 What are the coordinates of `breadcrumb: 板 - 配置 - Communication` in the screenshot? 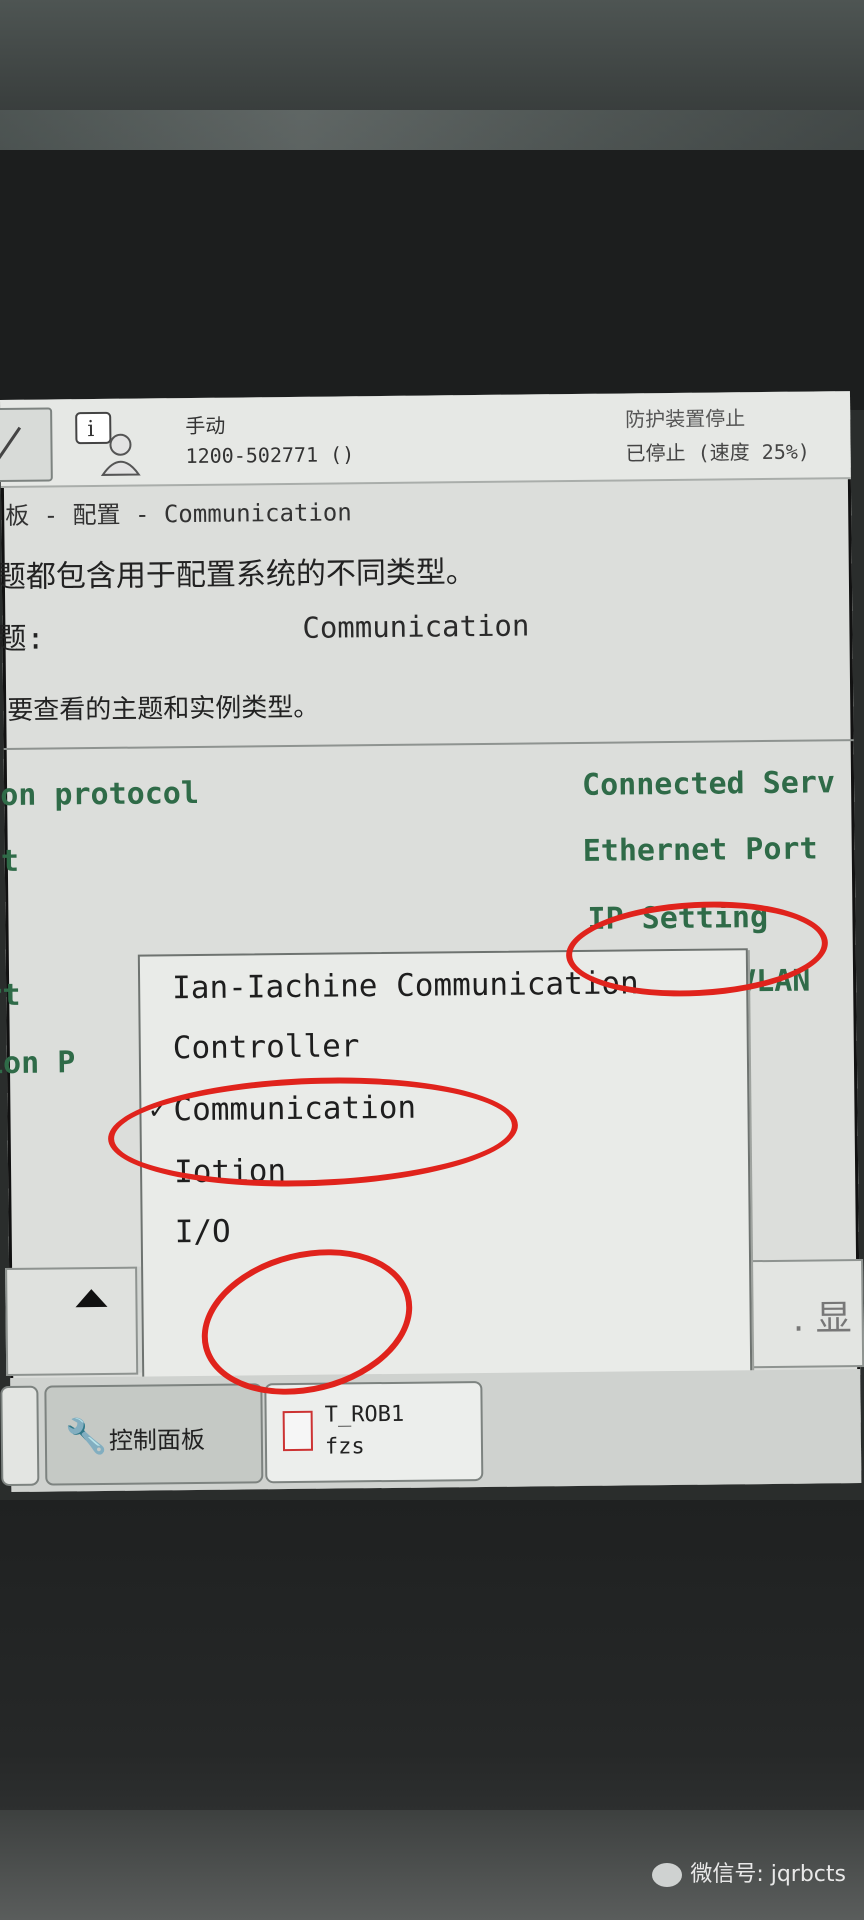 It's located at (178, 514).